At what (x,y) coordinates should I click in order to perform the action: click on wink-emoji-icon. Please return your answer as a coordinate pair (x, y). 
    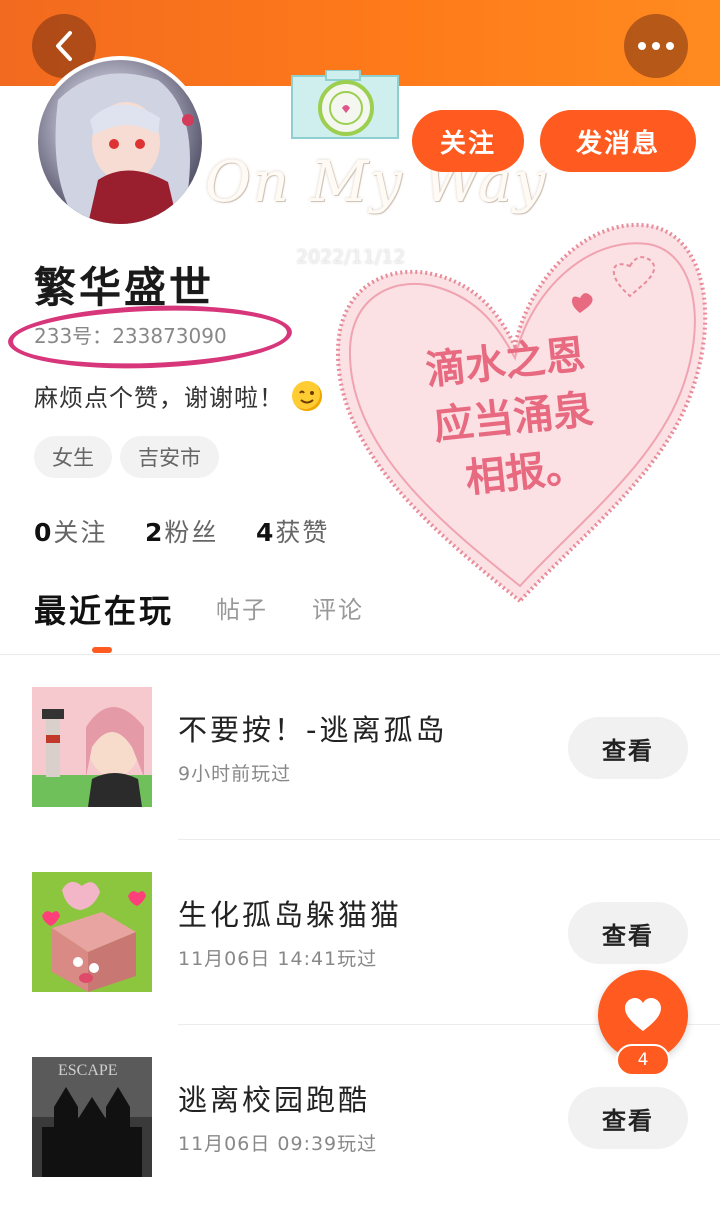
    Looking at the image, I should click on (307, 395).